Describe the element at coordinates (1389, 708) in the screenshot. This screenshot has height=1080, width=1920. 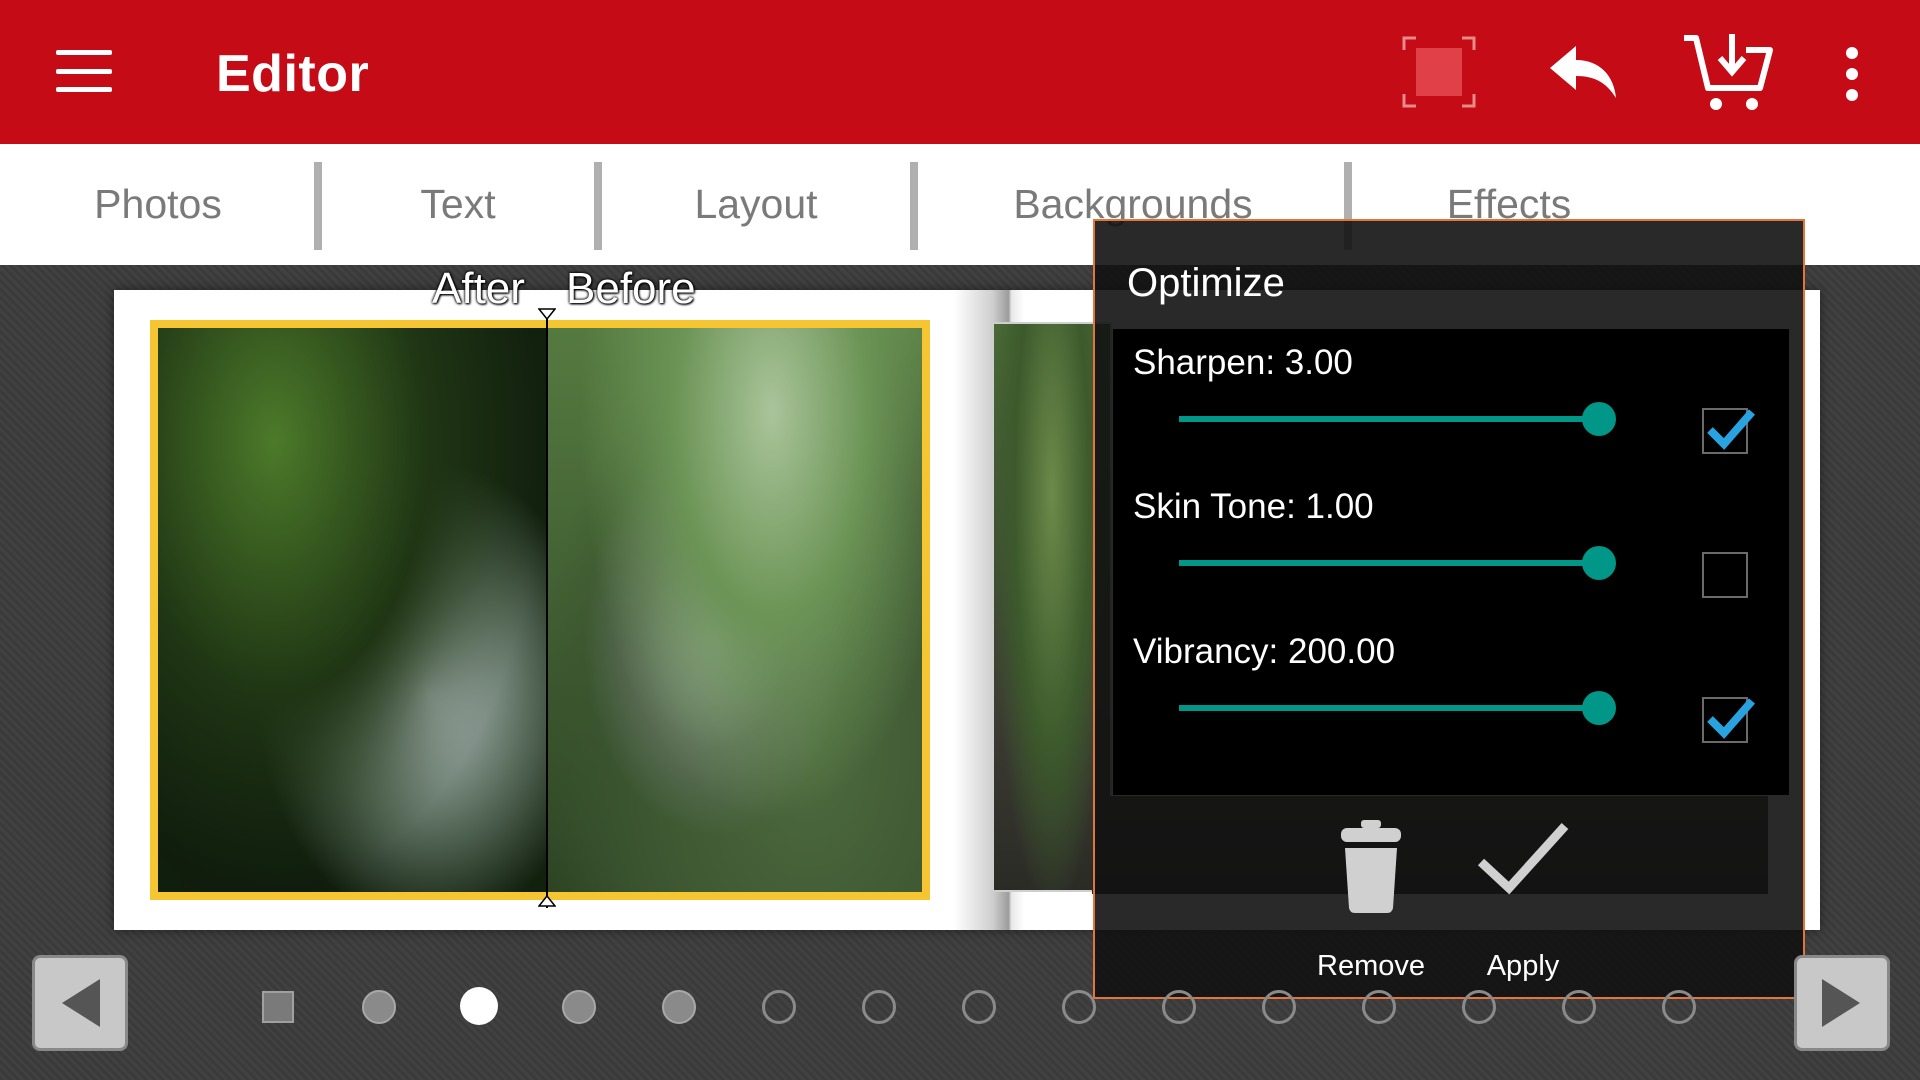
I see `vibrancy-slider` at that location.